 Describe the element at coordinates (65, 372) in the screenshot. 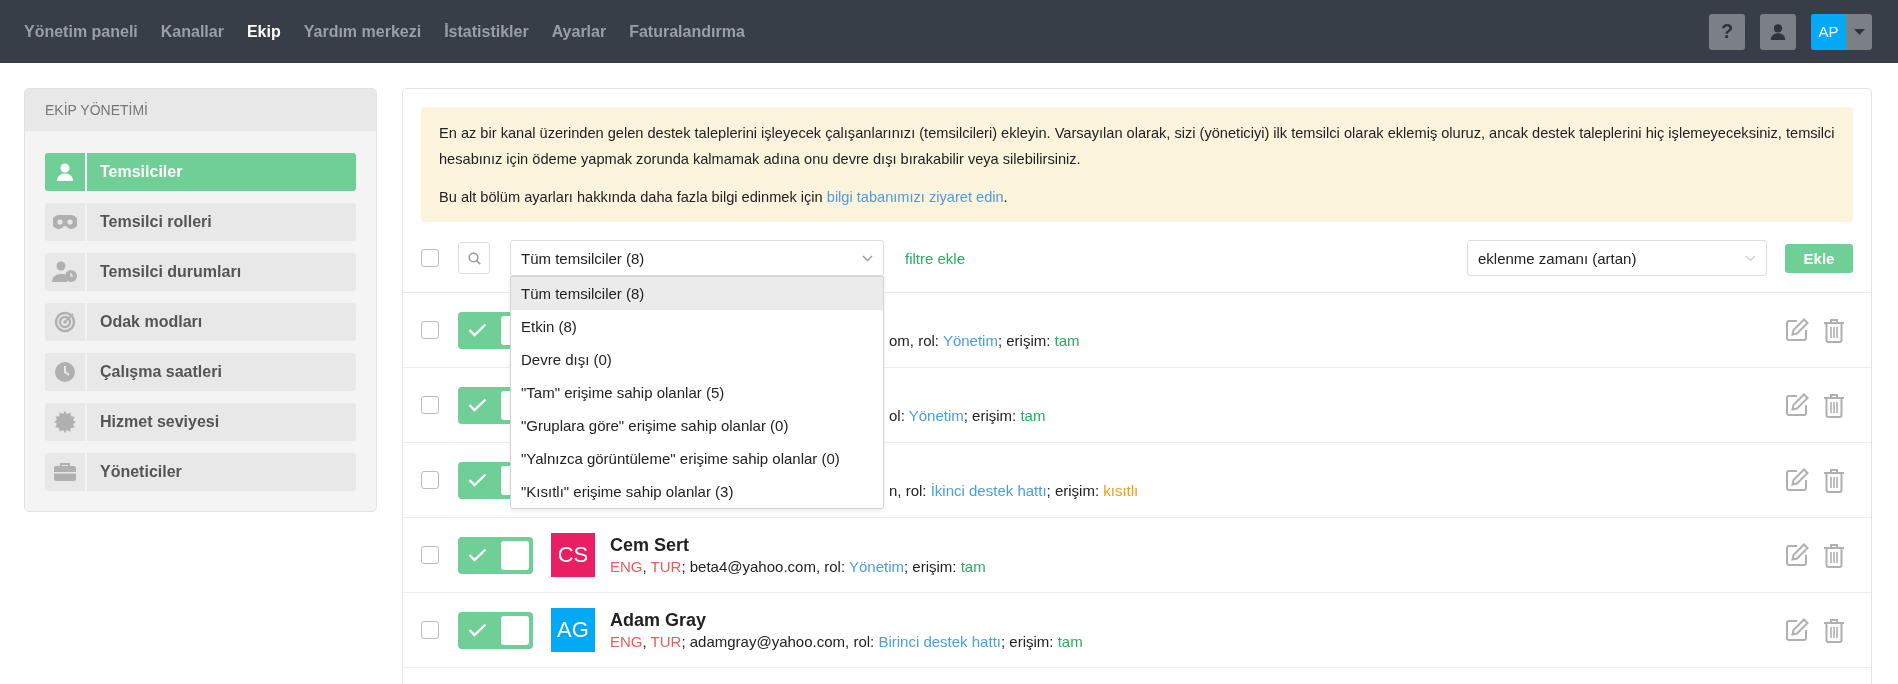

I see `clock-icon` at that location.